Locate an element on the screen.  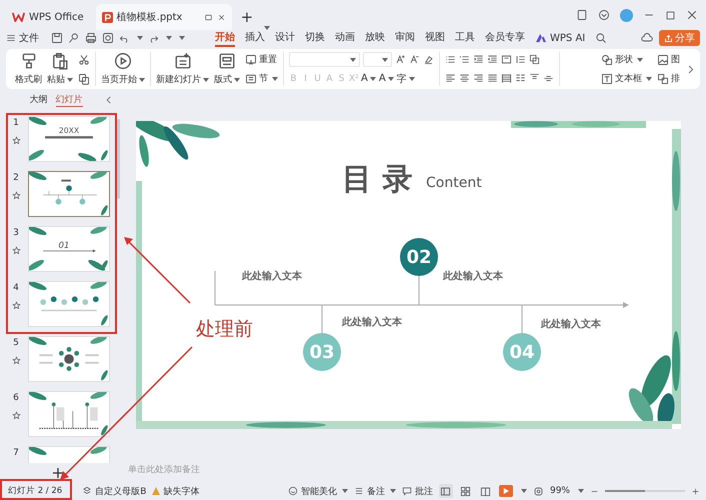
ribbon-tab: 切换 is located at coordinates (315, 38).